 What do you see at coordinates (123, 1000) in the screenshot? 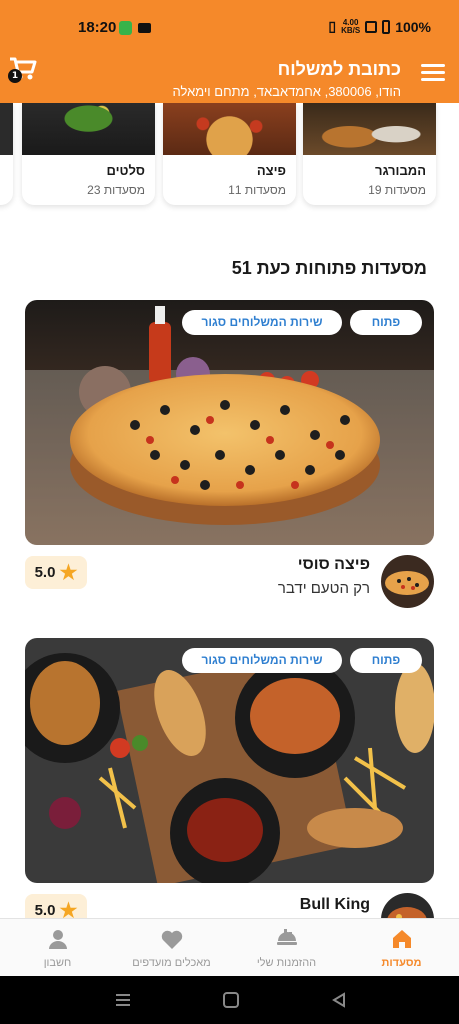
I see `recents-icon` at bounding box center [123, 1000].